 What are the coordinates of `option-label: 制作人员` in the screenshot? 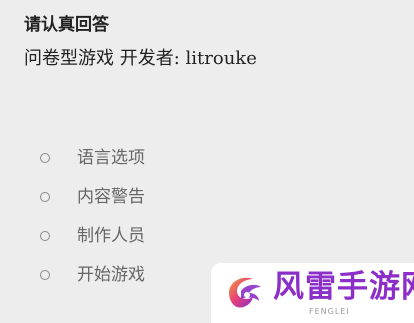 It's located at (111, 236).